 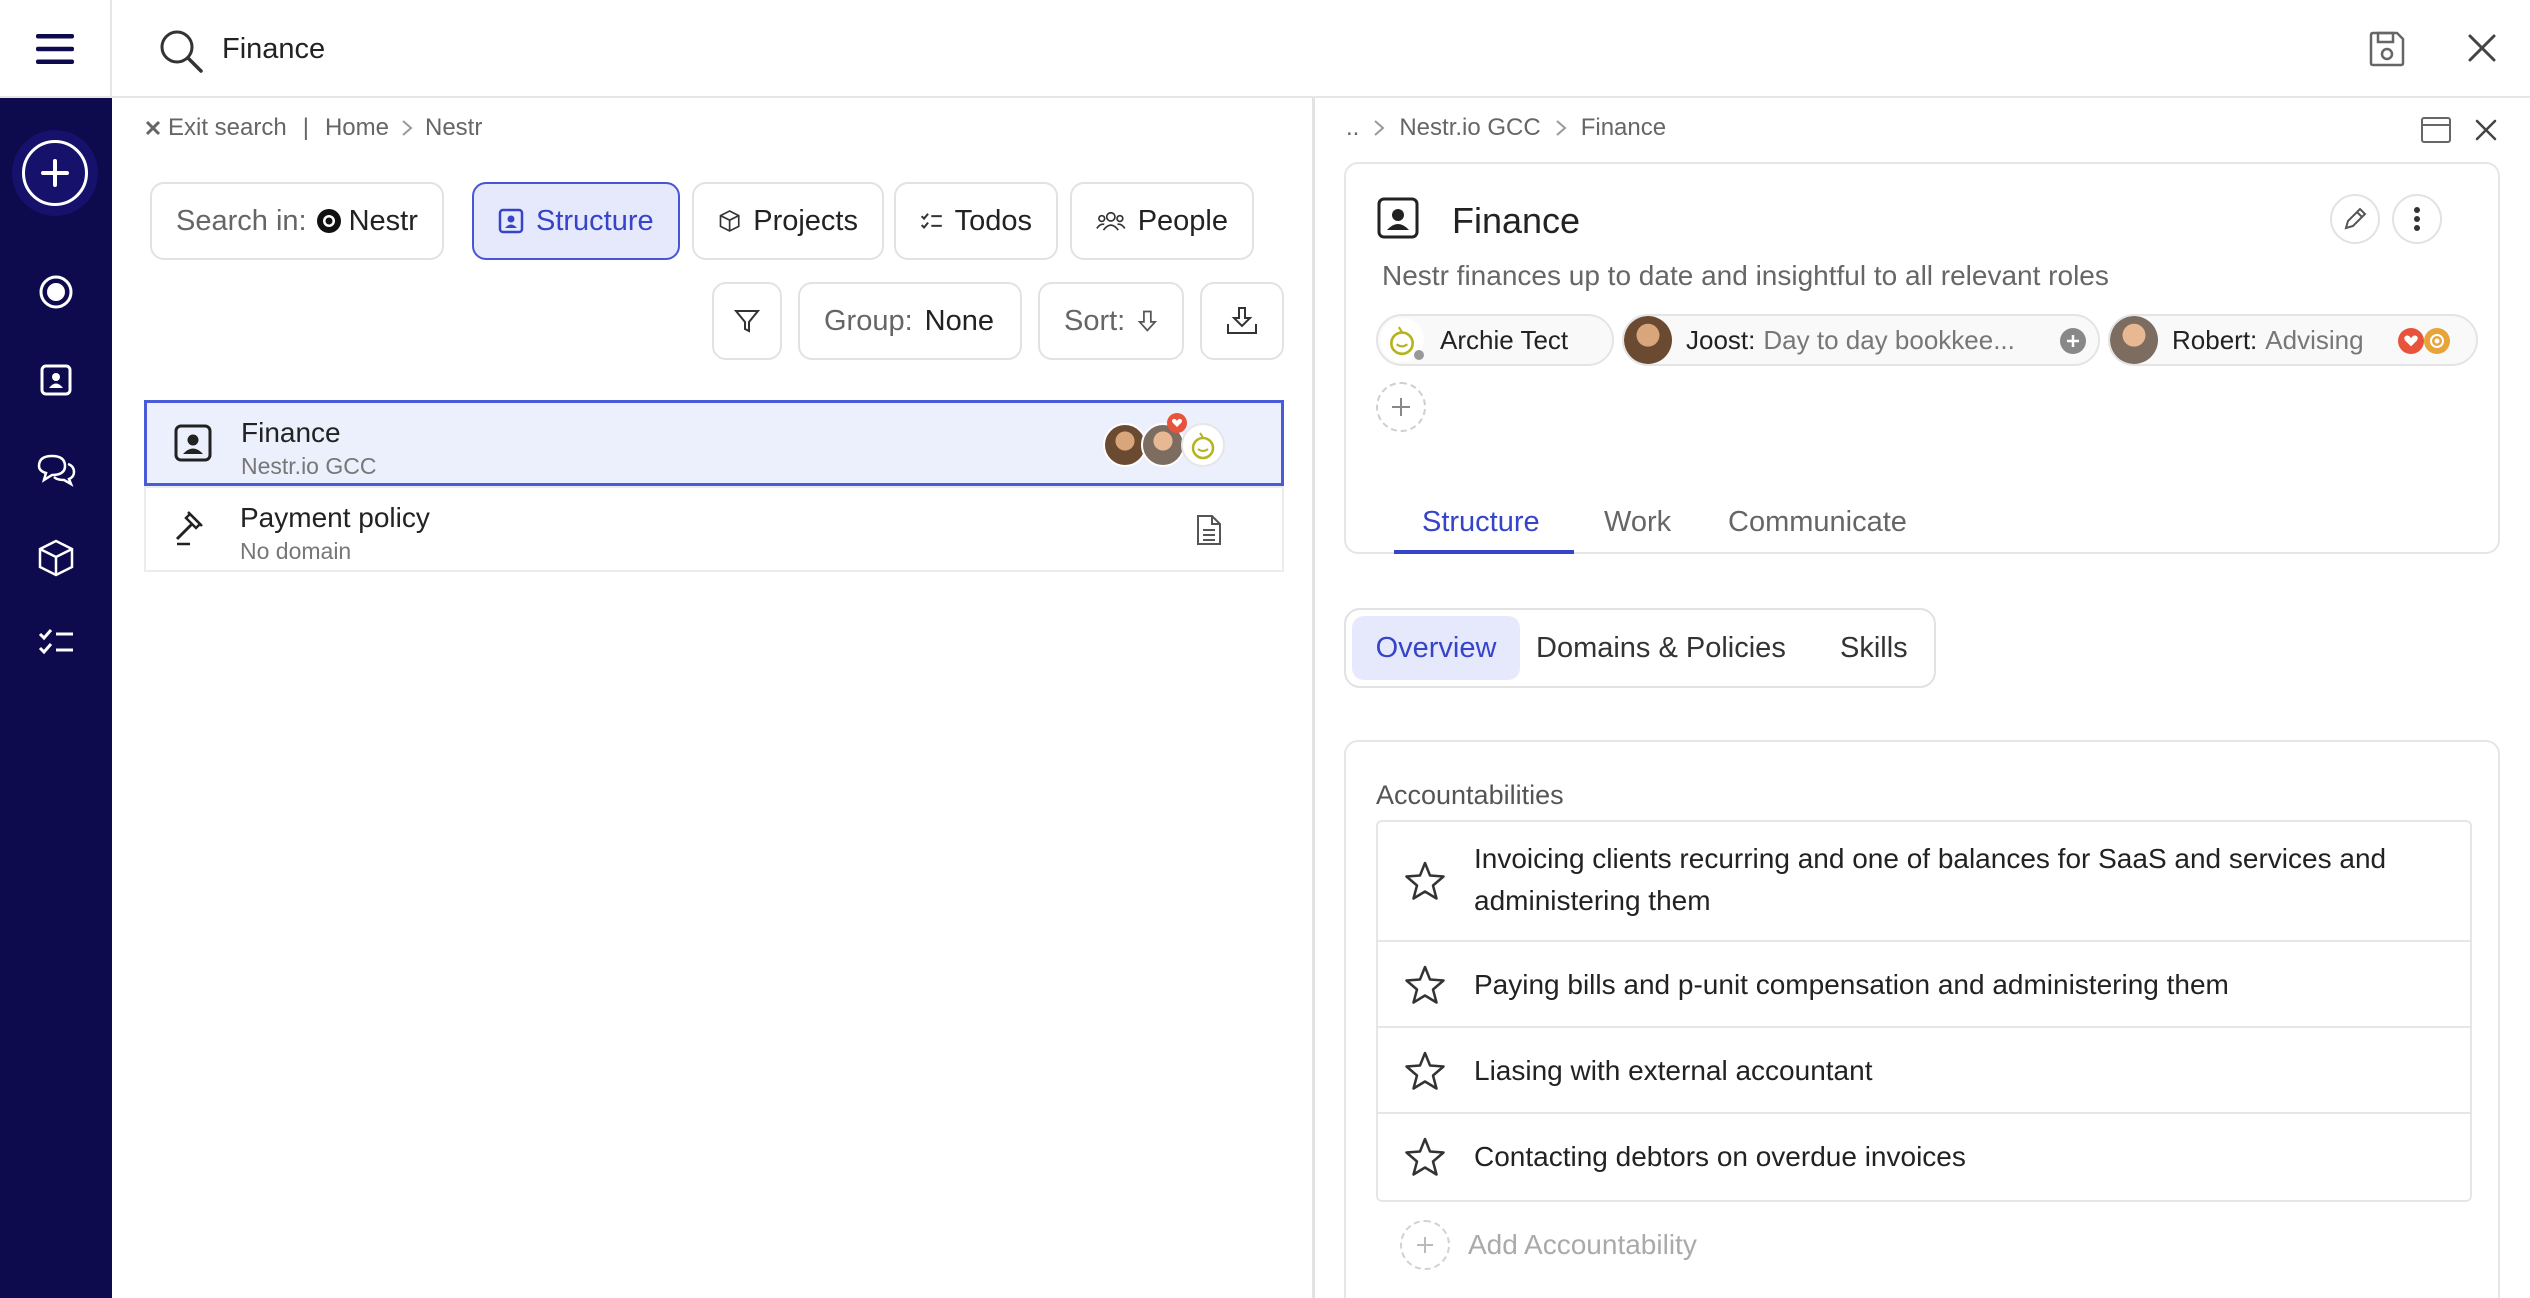 What do you see at coordinates (192, 528) in the screenshot?
I see `gavel-icon` at bounding box center [192, 528].